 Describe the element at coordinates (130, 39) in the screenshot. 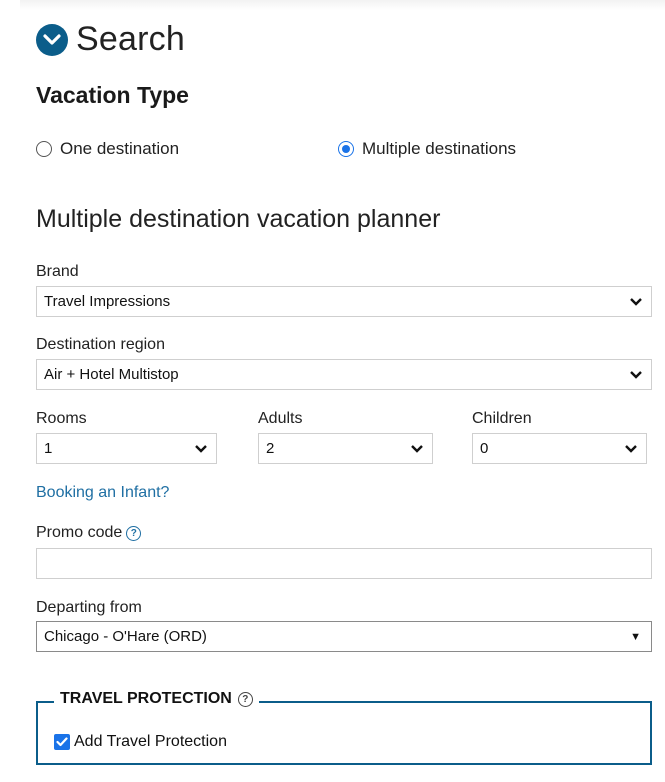

I see `page-title: Search` at that location.